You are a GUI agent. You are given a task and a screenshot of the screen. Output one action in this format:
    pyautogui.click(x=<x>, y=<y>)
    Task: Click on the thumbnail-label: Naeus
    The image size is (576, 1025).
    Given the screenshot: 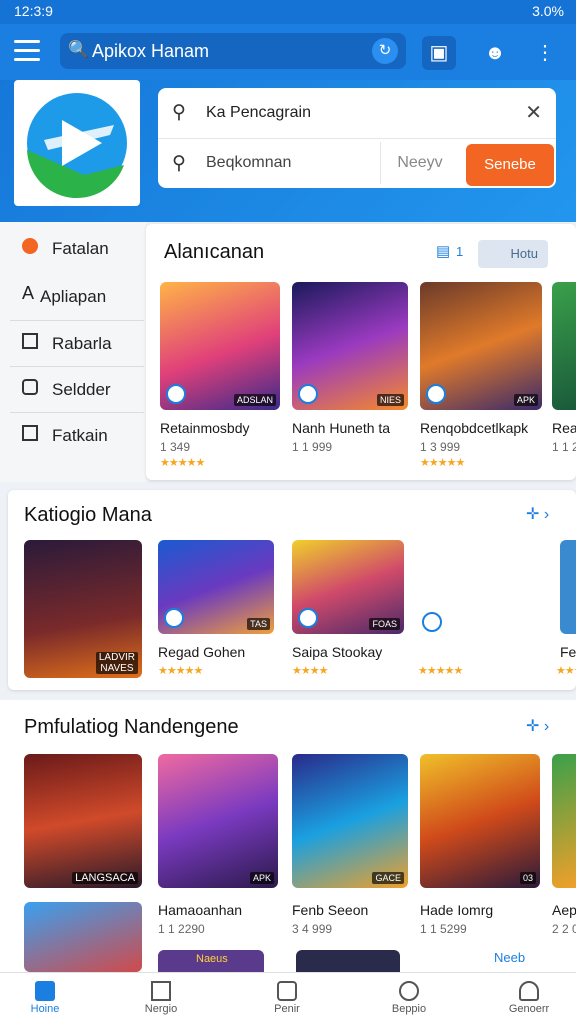 What is the action you would take?
    pyautogui.click(x=212, y=959)
    